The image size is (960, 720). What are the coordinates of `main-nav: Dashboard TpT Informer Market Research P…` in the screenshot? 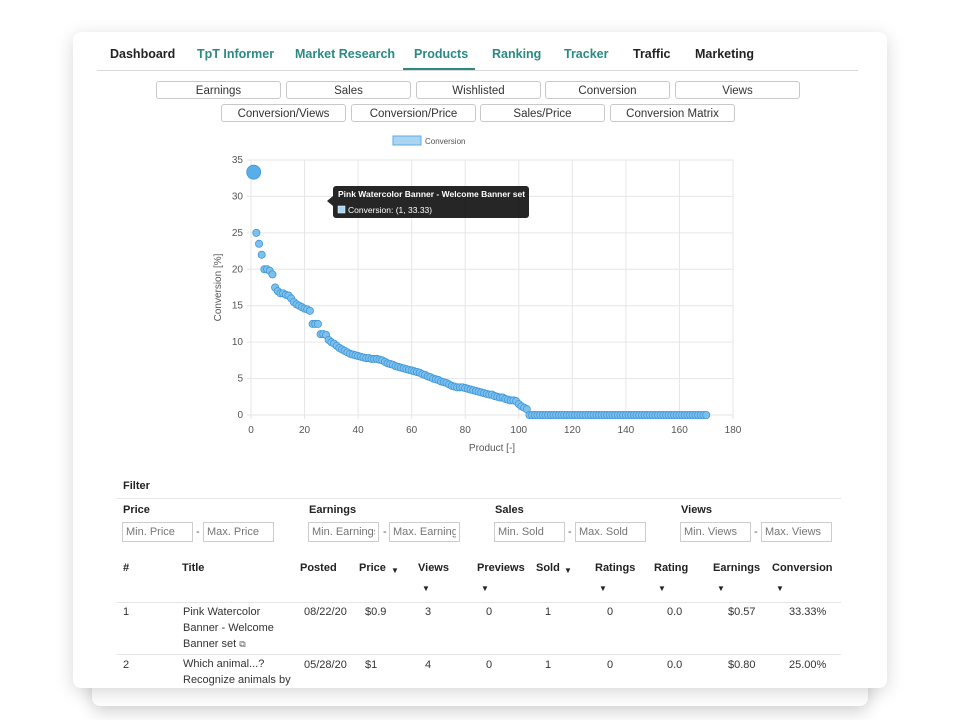 It's located at (477, 51).